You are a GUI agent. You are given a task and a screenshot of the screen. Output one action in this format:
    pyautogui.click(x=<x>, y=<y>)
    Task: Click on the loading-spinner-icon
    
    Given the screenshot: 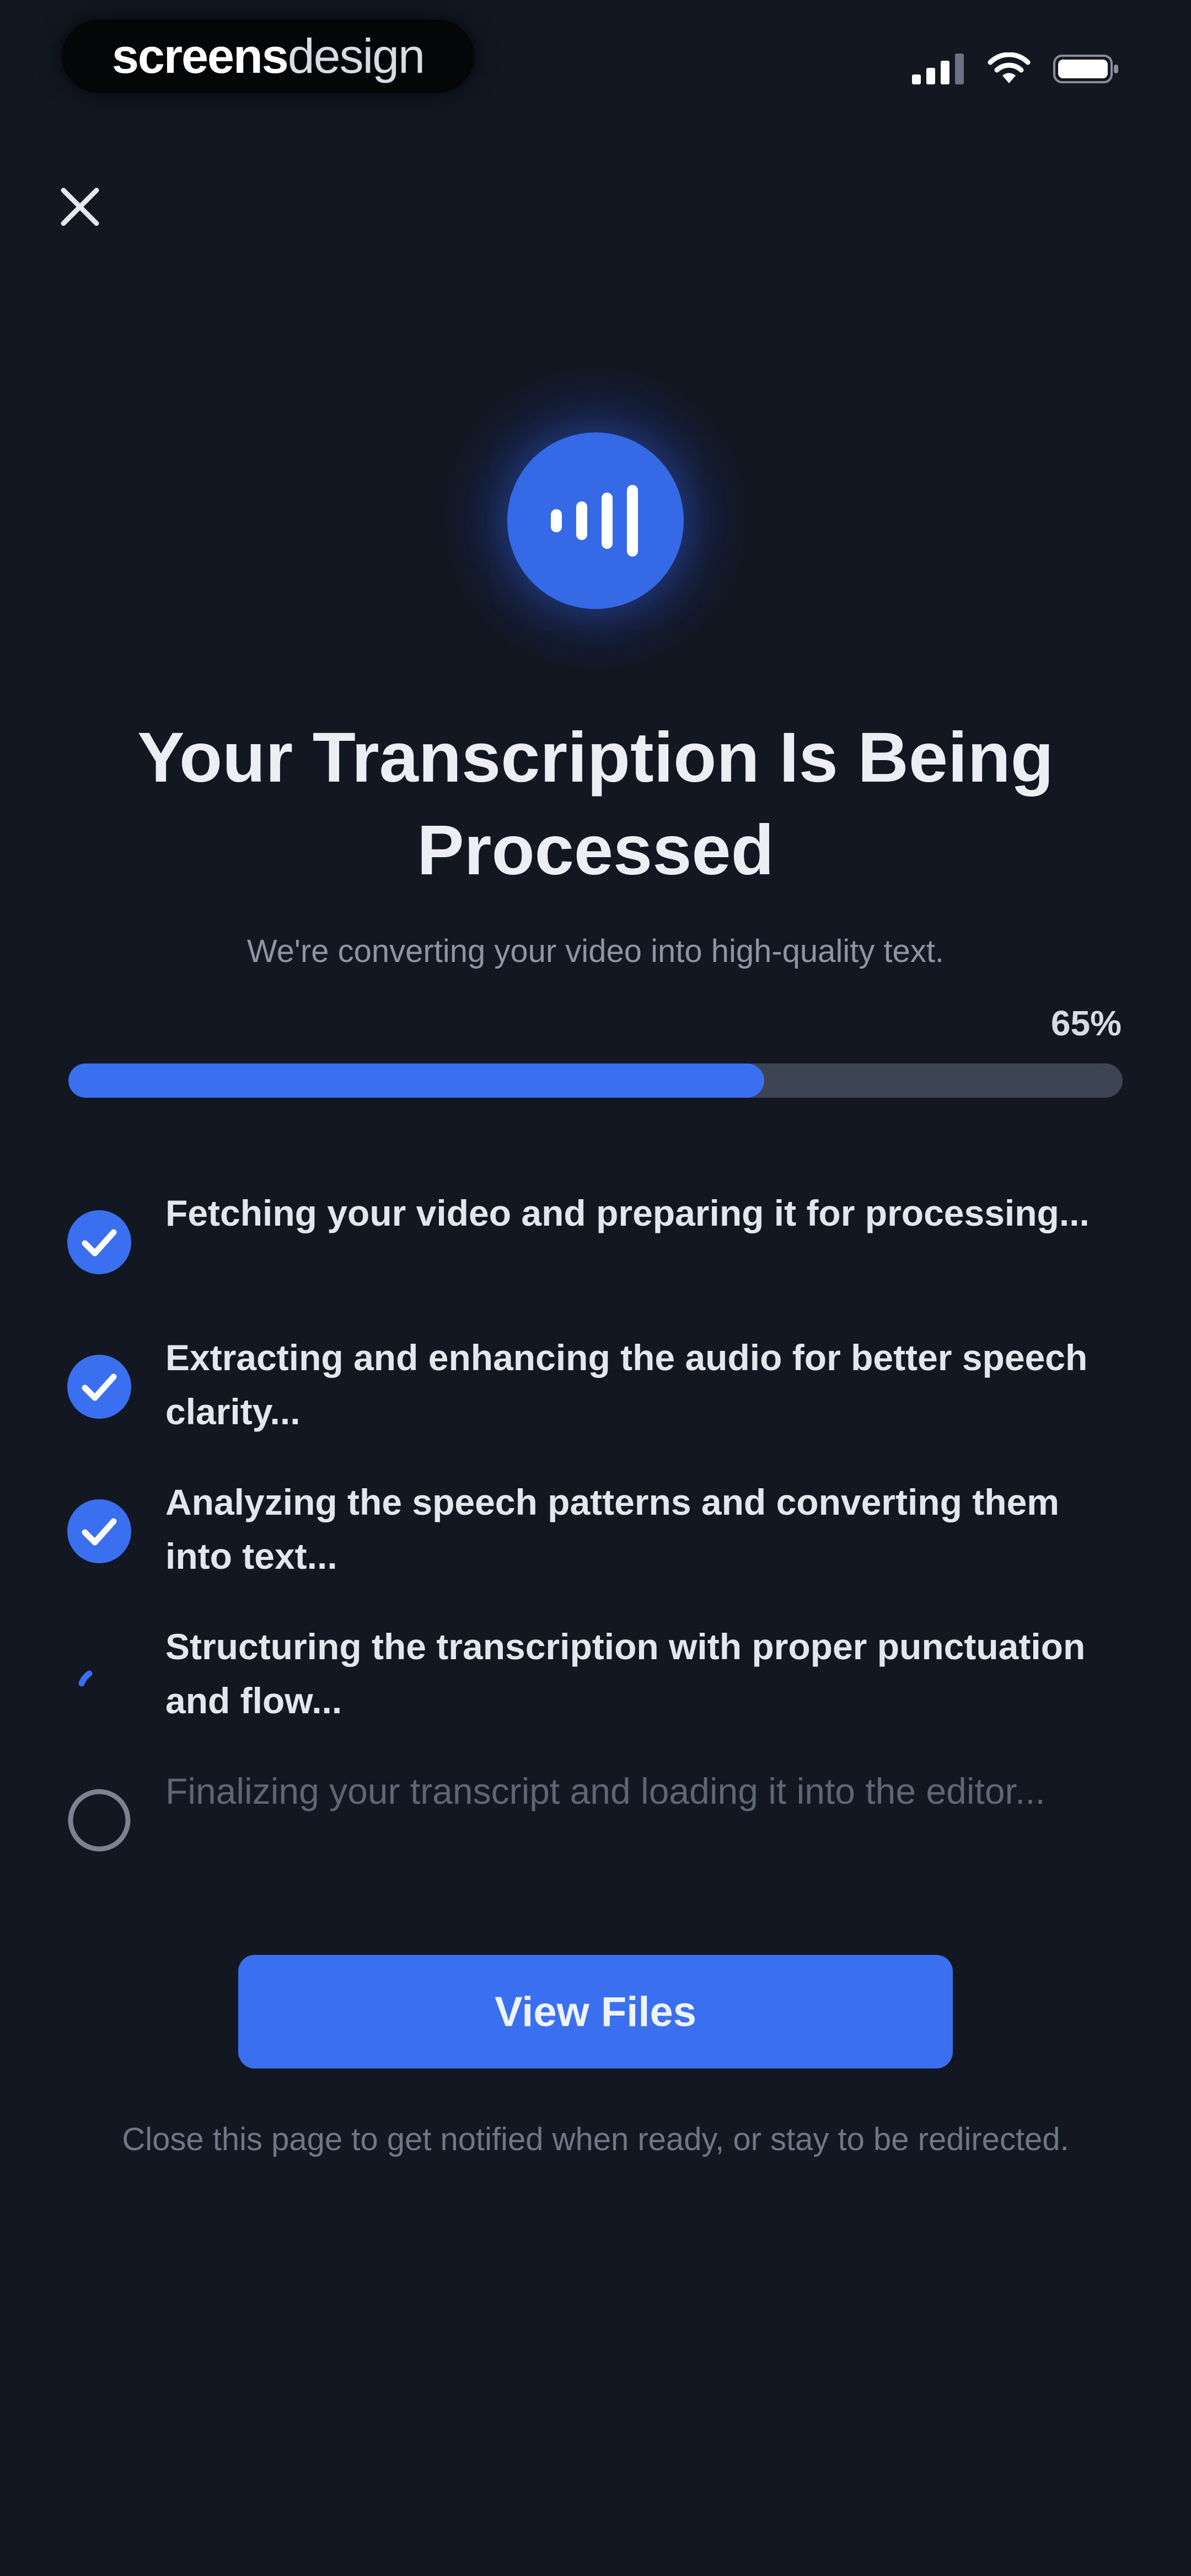 What is the action you would take?
    pyautogui.click(x=85, y=1678)
    